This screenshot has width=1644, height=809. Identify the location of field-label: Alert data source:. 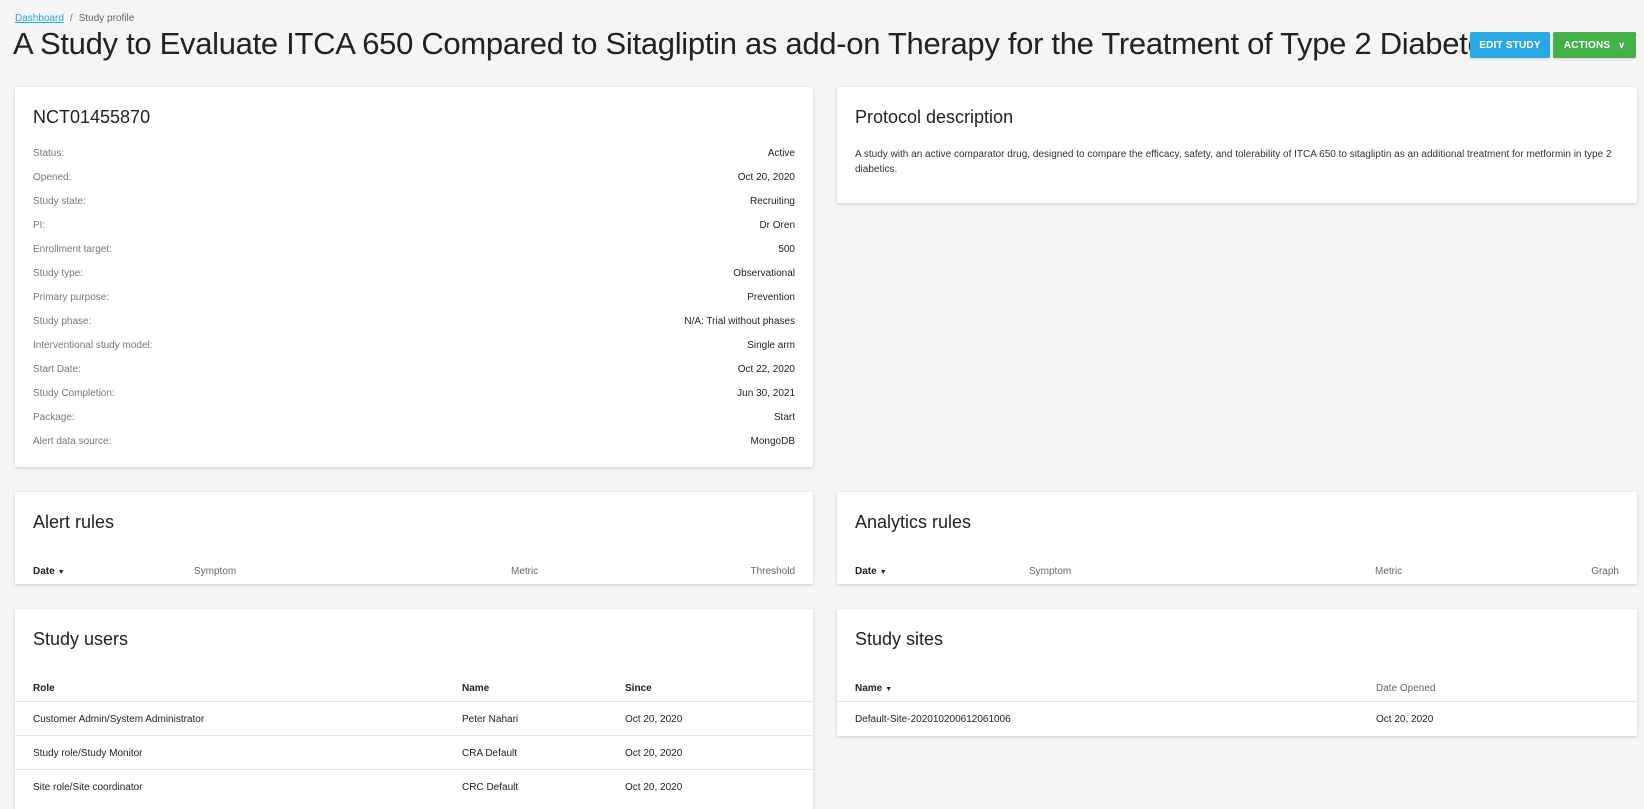
(72, 441).